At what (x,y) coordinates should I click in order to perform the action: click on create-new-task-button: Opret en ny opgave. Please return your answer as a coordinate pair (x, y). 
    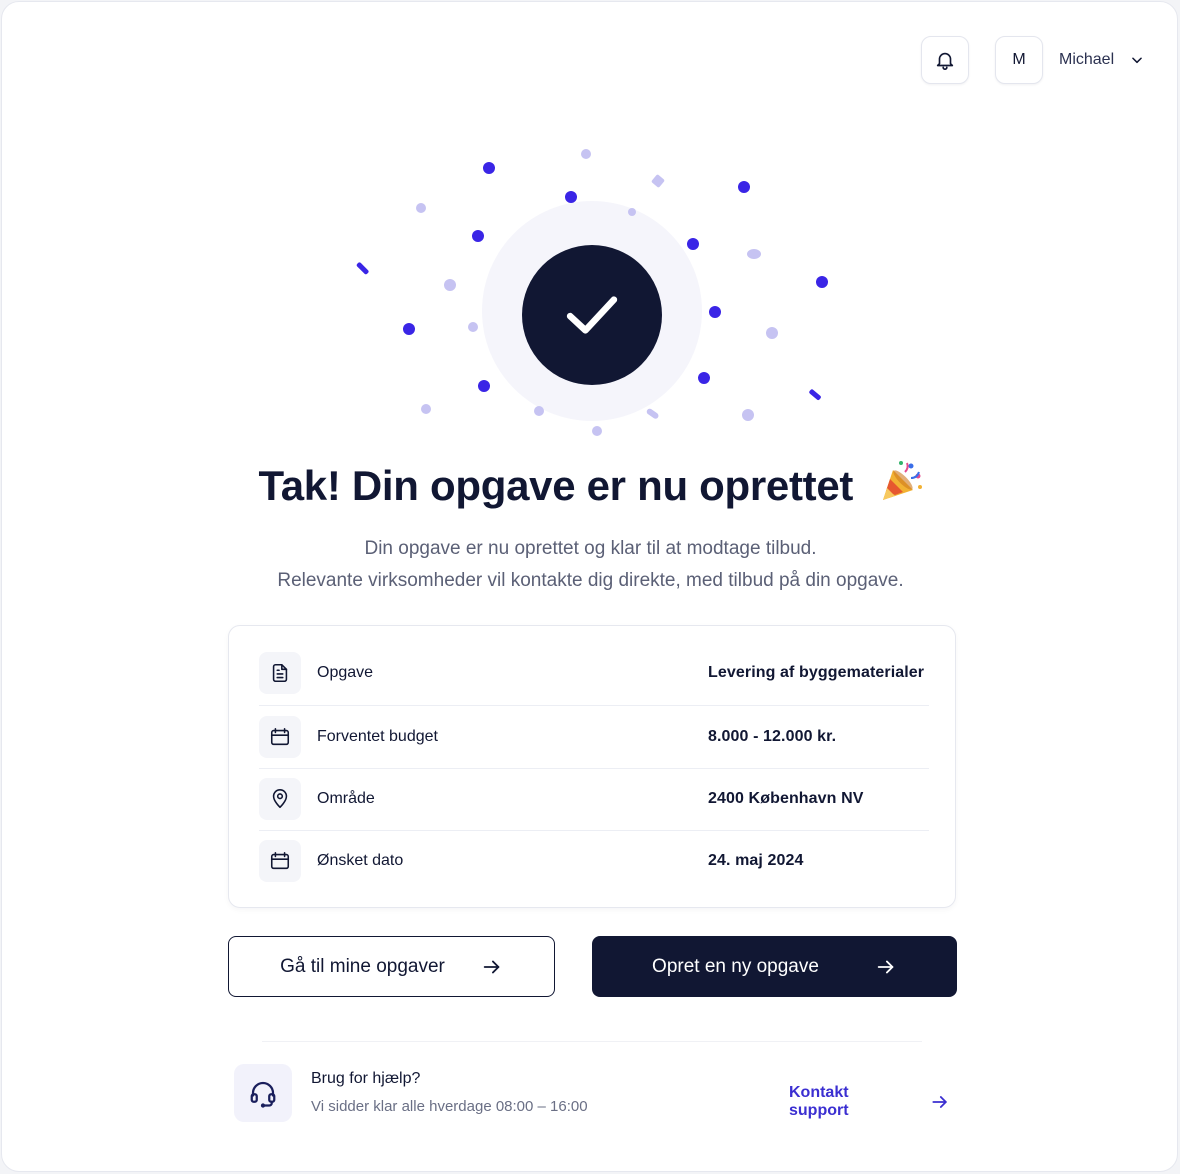
    Looking at the image, I should click on (774, 966).